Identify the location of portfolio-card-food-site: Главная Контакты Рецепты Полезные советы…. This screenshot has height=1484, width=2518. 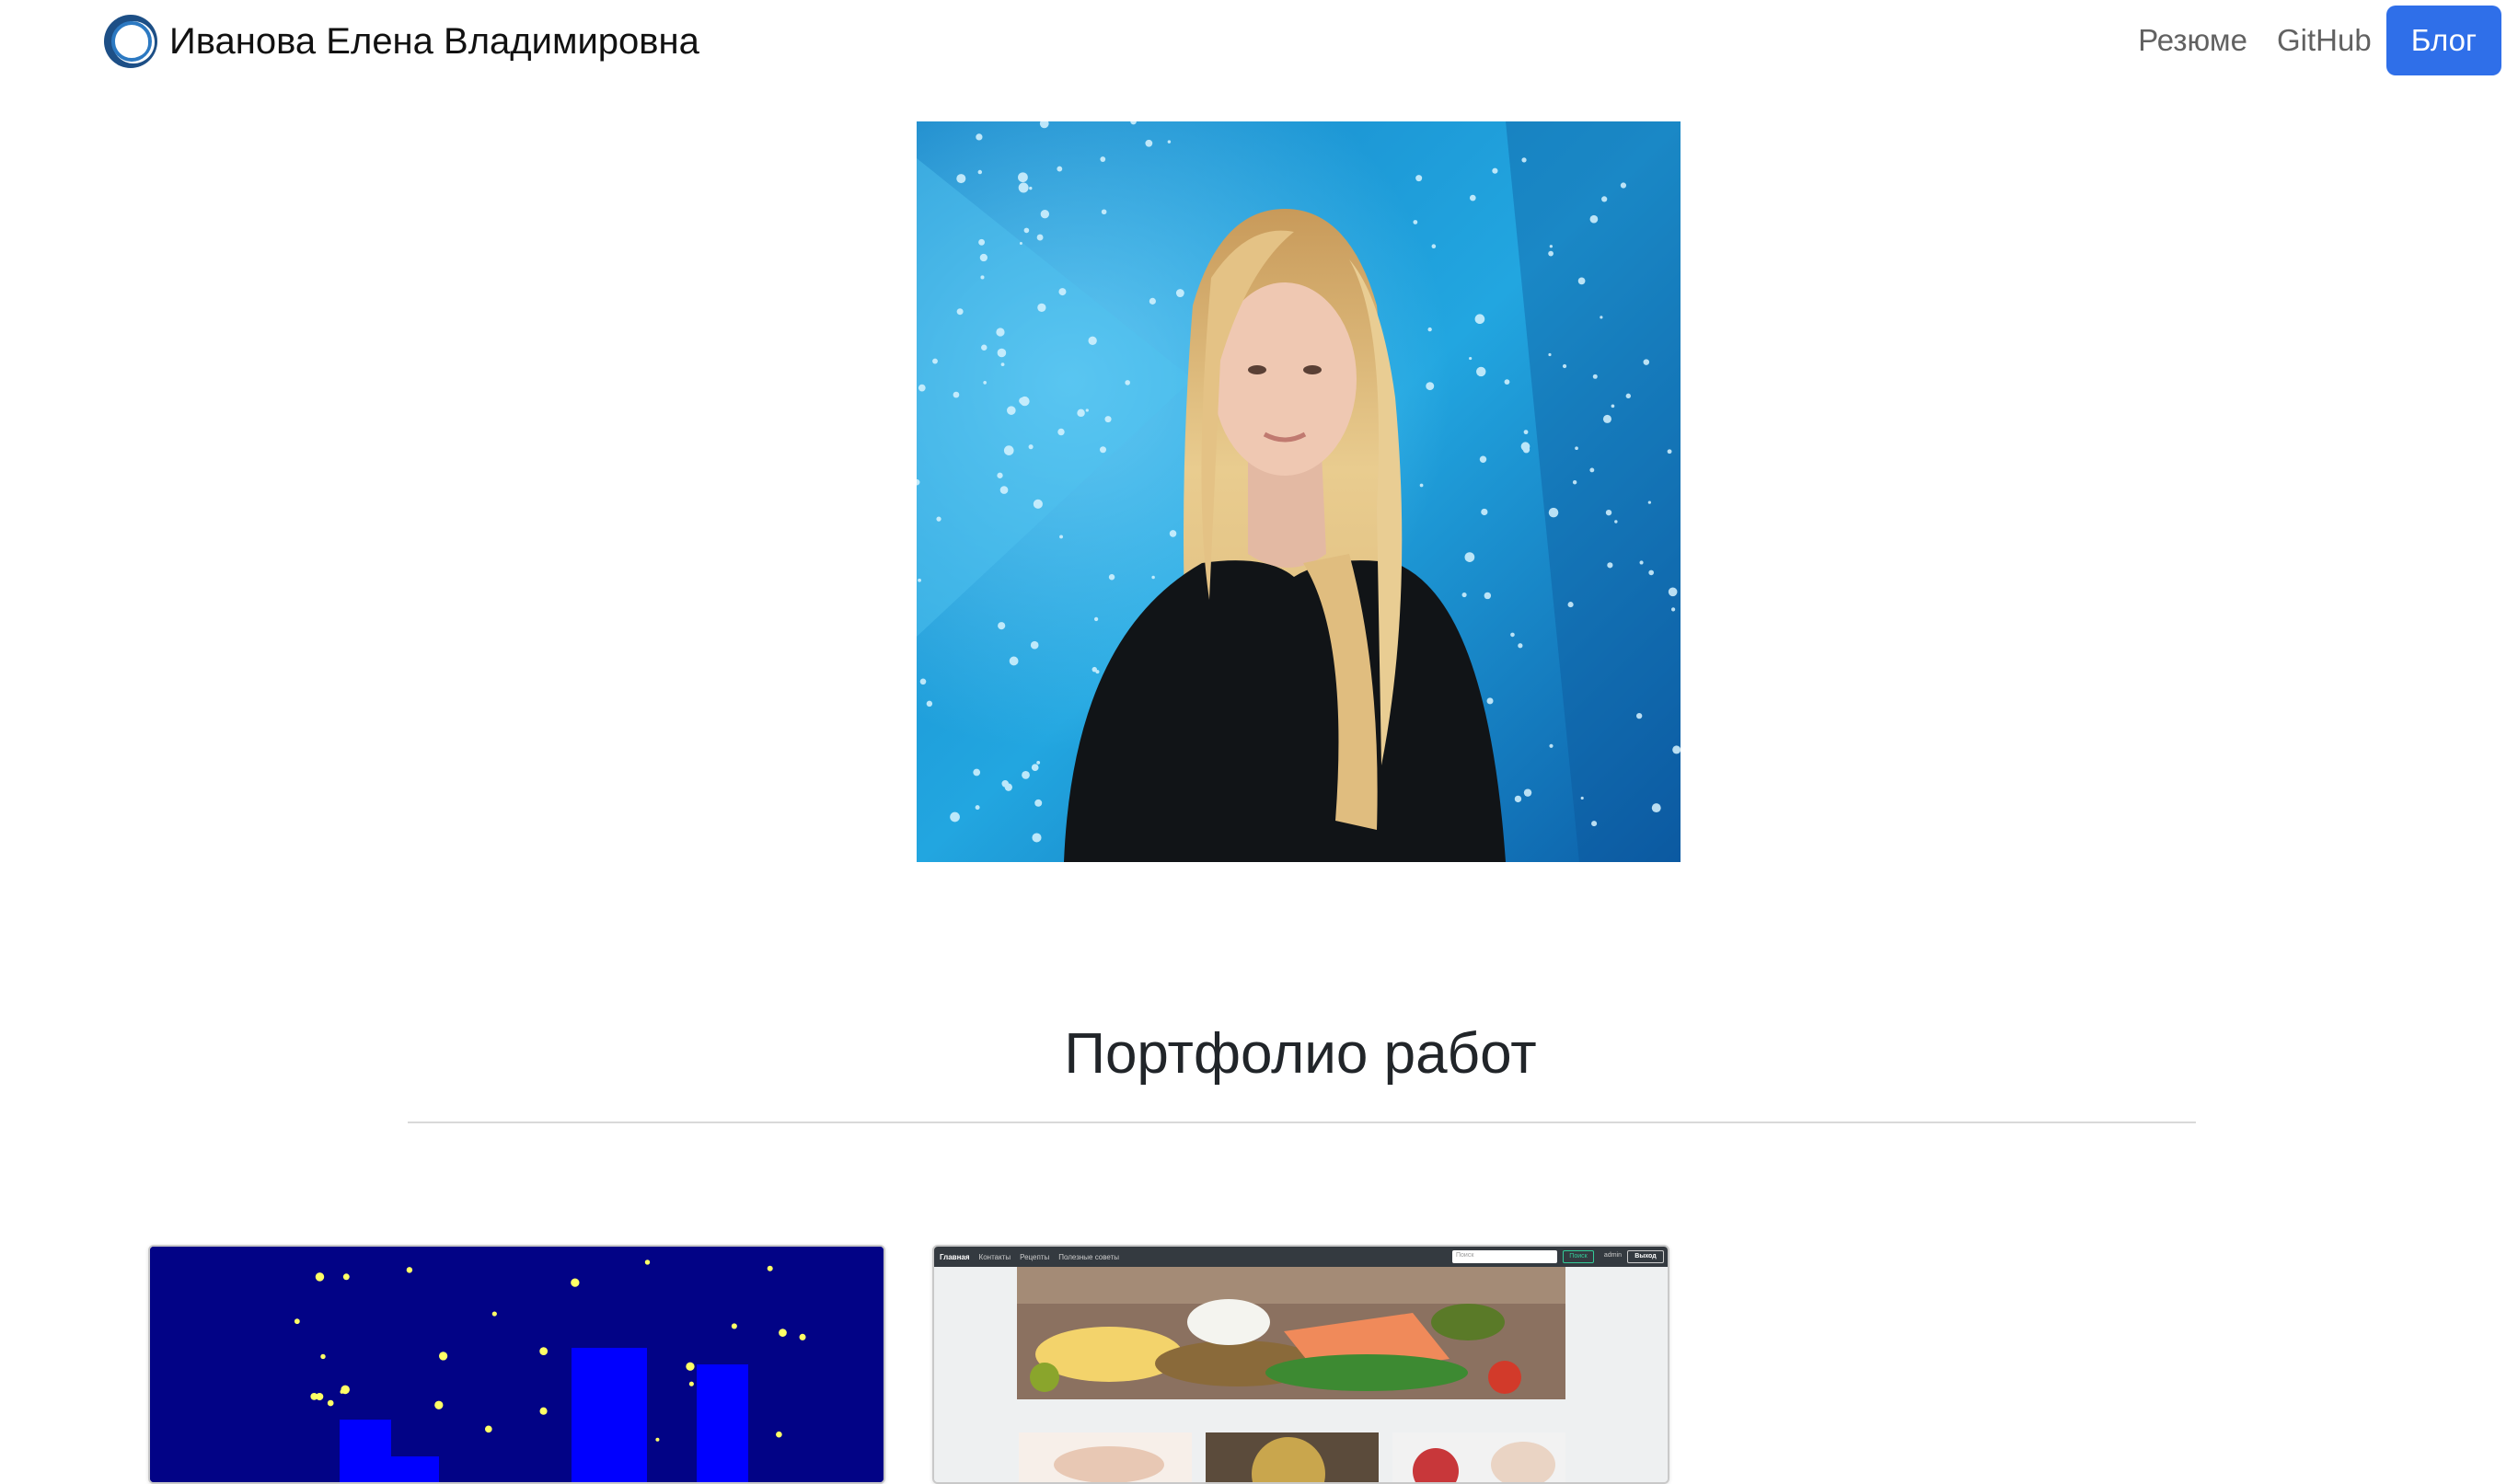
(1300, 1364).